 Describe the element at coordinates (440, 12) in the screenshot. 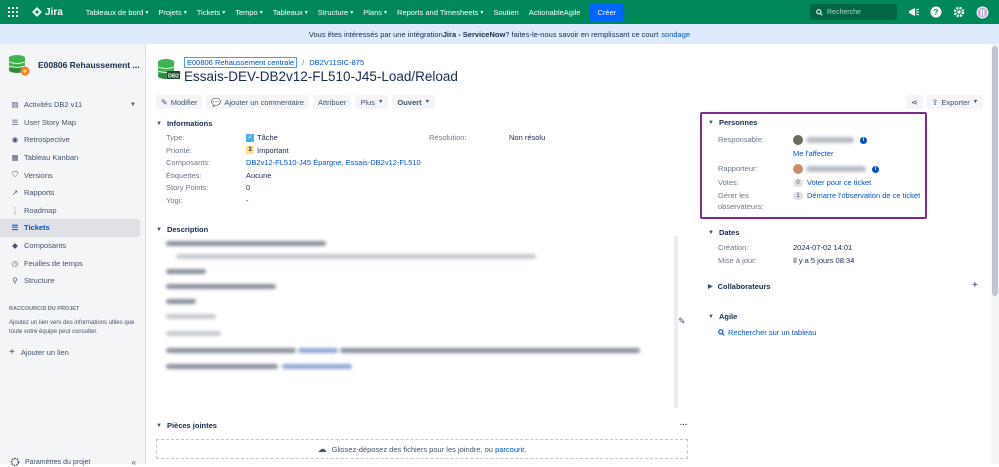

I see `top-menu-item-7: Reports and Timesheets ▾` at that location.